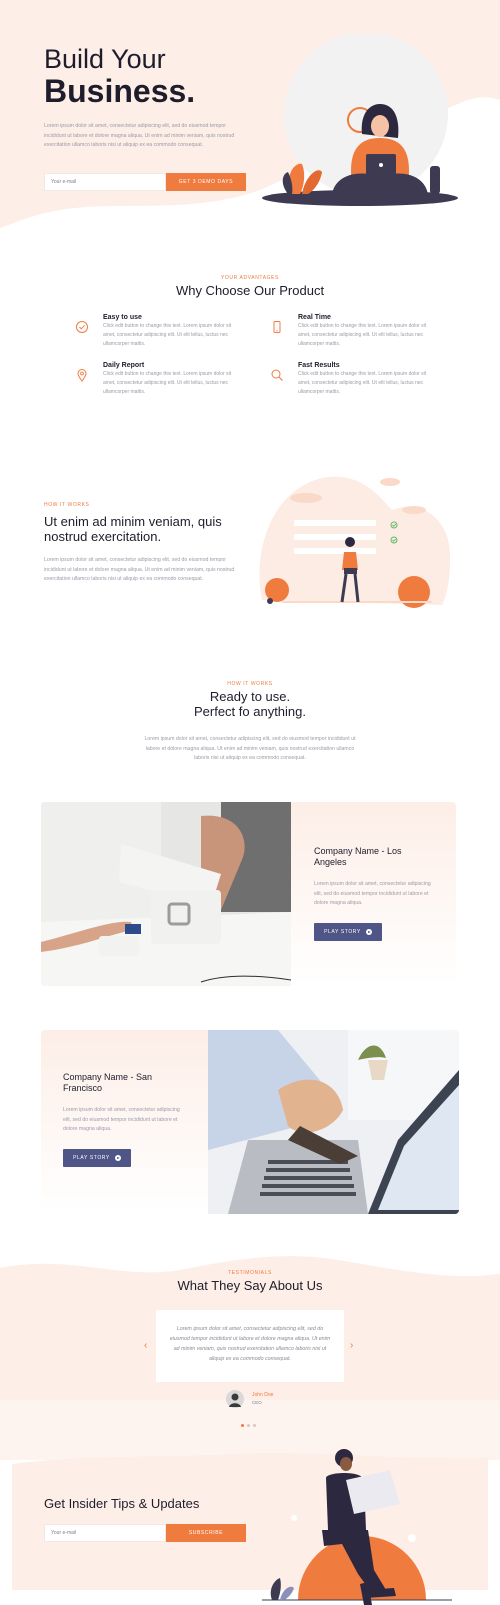 This screenshot has width=500, height=1605. I want to click on testimonials-title: What They Say About Us, so click(250, 1285).